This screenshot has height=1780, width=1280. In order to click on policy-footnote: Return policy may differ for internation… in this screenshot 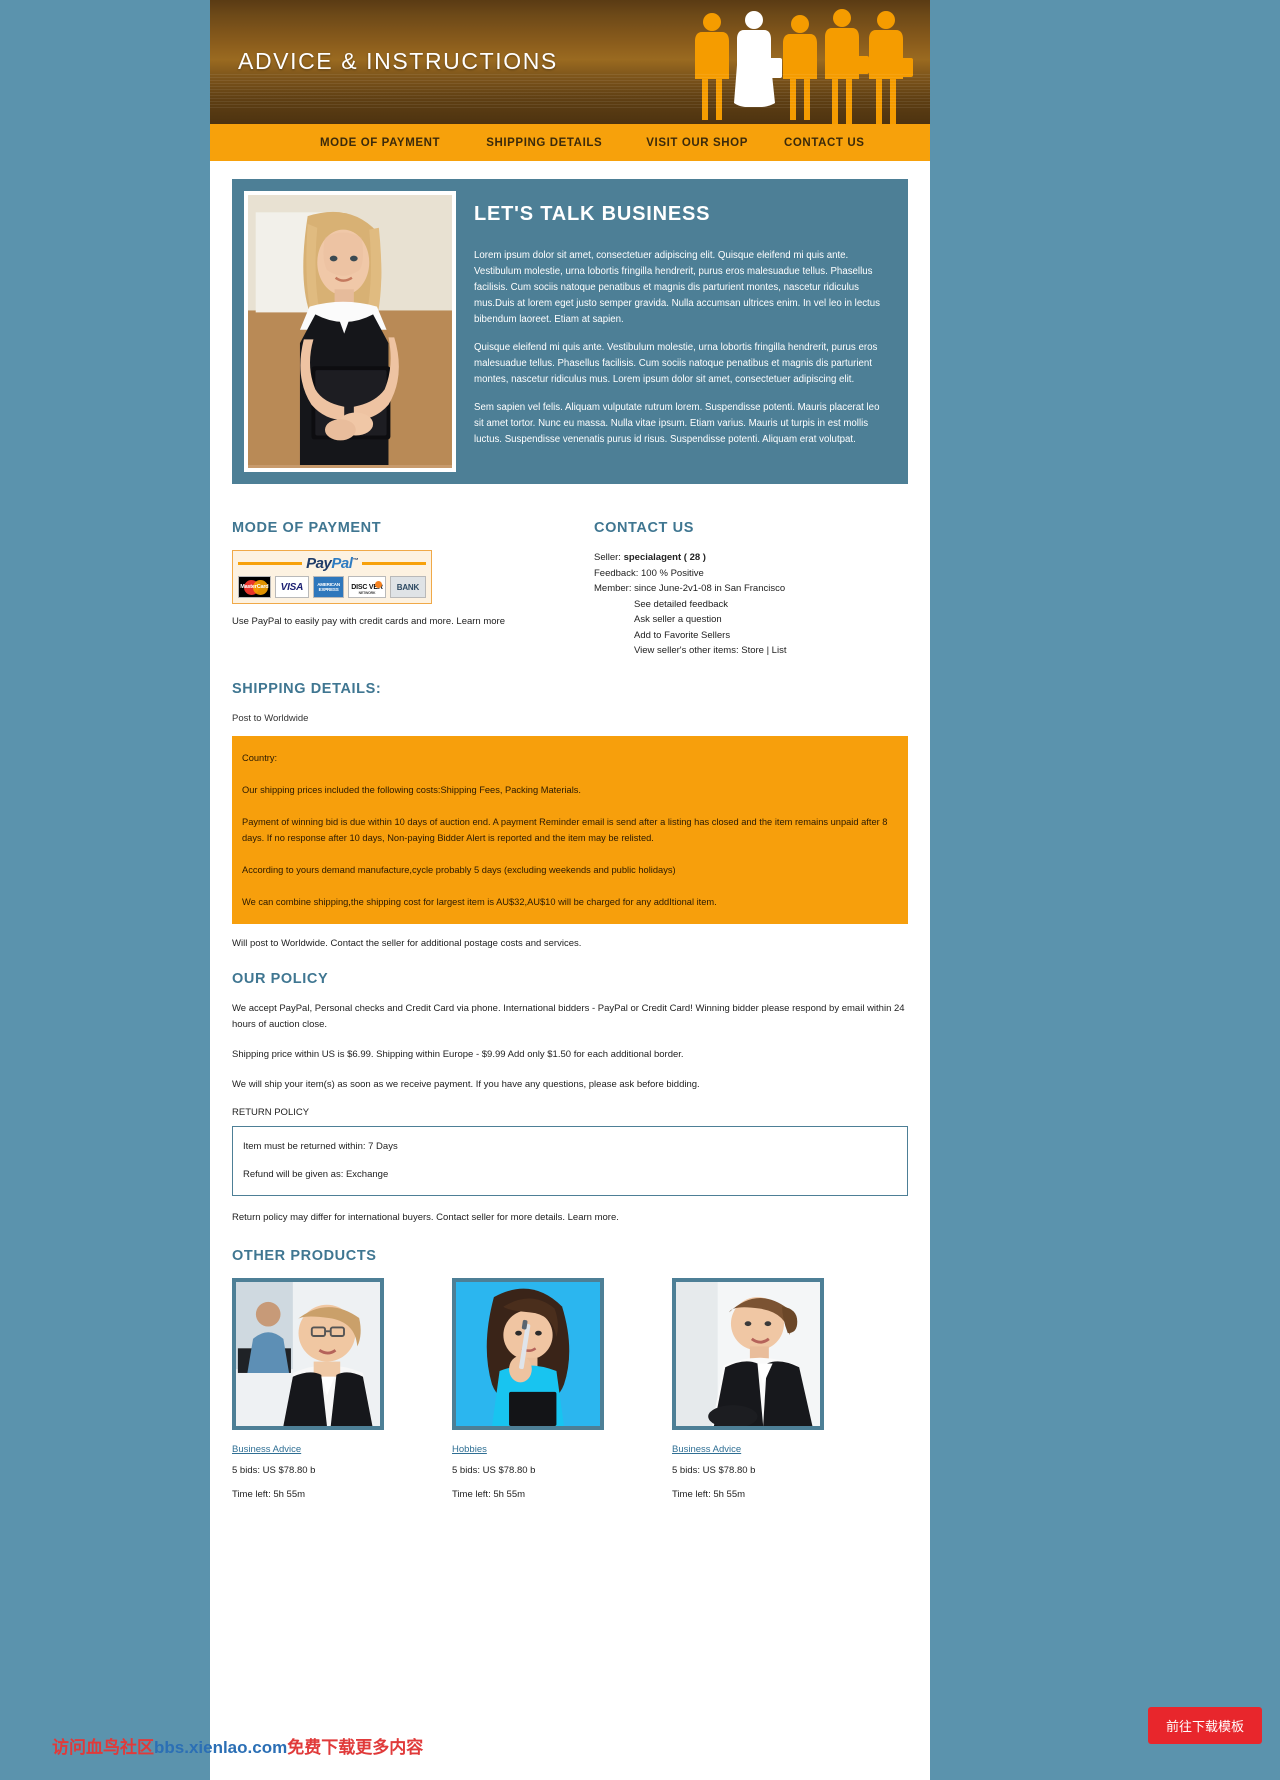, I will do `click(425, 1217)`.